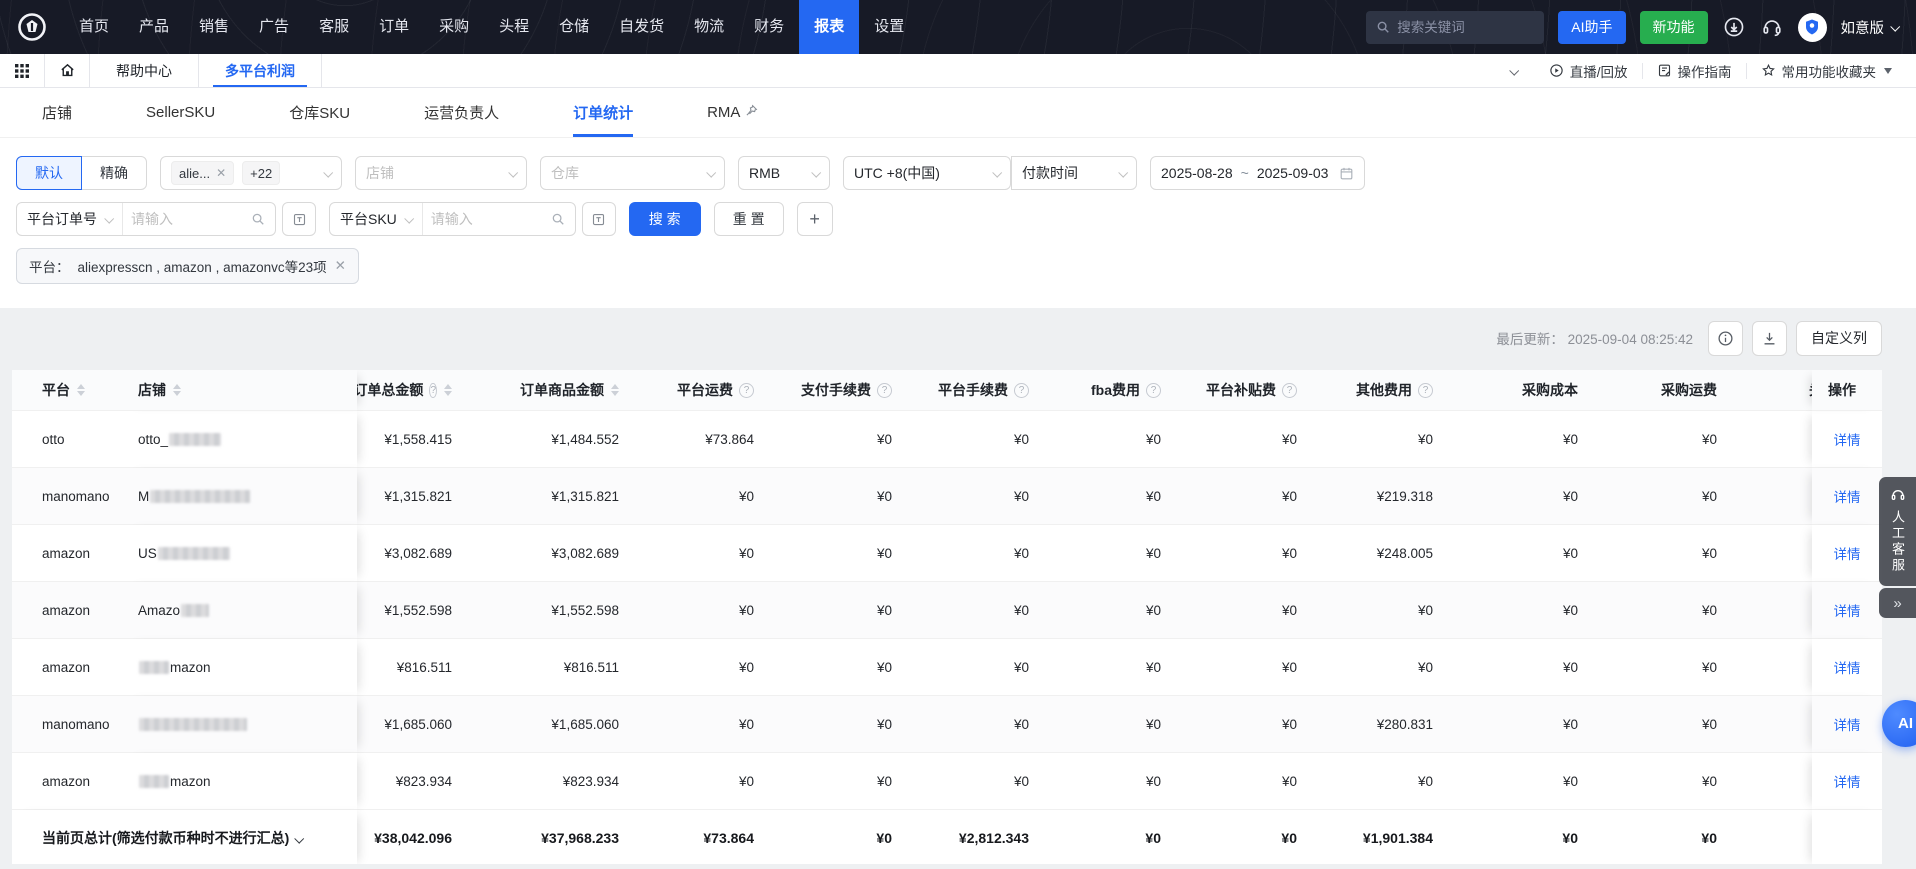 The width and height of the screenshot is (1916, 869). What do you see at coordinates (748, 219) in the screenshot?
I see `reset-button: 重 置` at bounding box center [748, 219].